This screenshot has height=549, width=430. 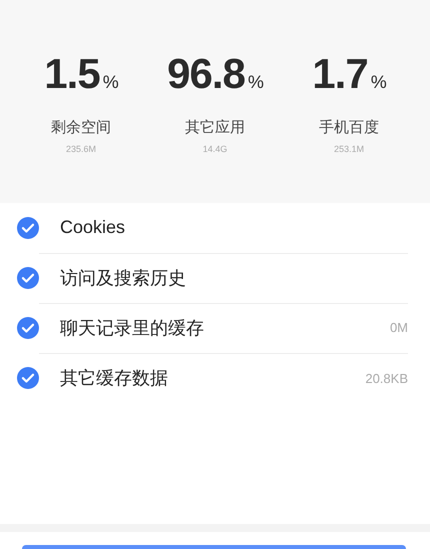 What do you see at coordinates (349, 74) in the screenshot?
I see `percentage-value: 1.7%` at bounding box center [349, 74].